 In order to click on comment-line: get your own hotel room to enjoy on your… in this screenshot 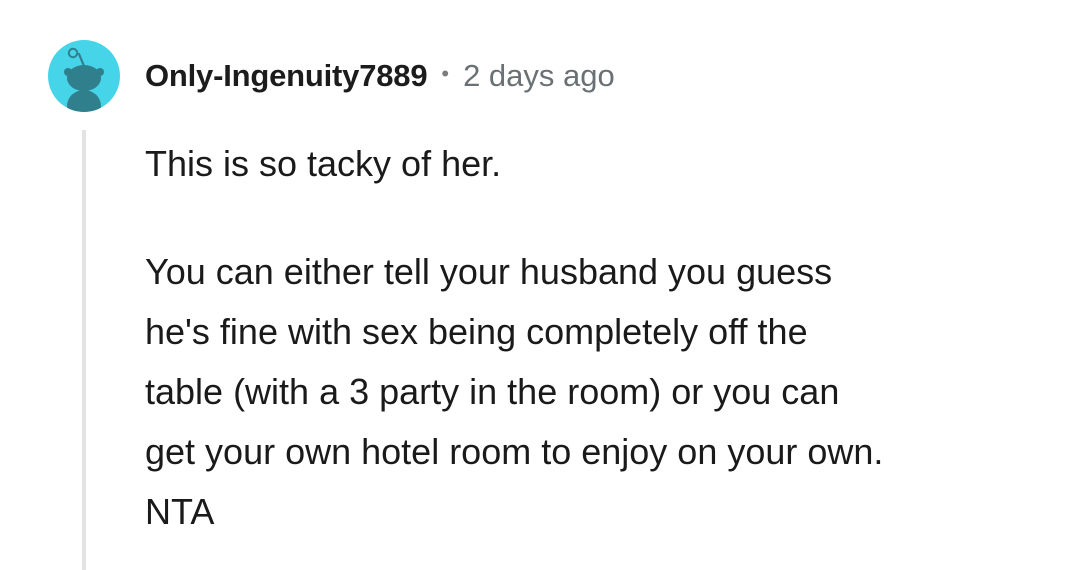, I will do `click(514, 451)`.